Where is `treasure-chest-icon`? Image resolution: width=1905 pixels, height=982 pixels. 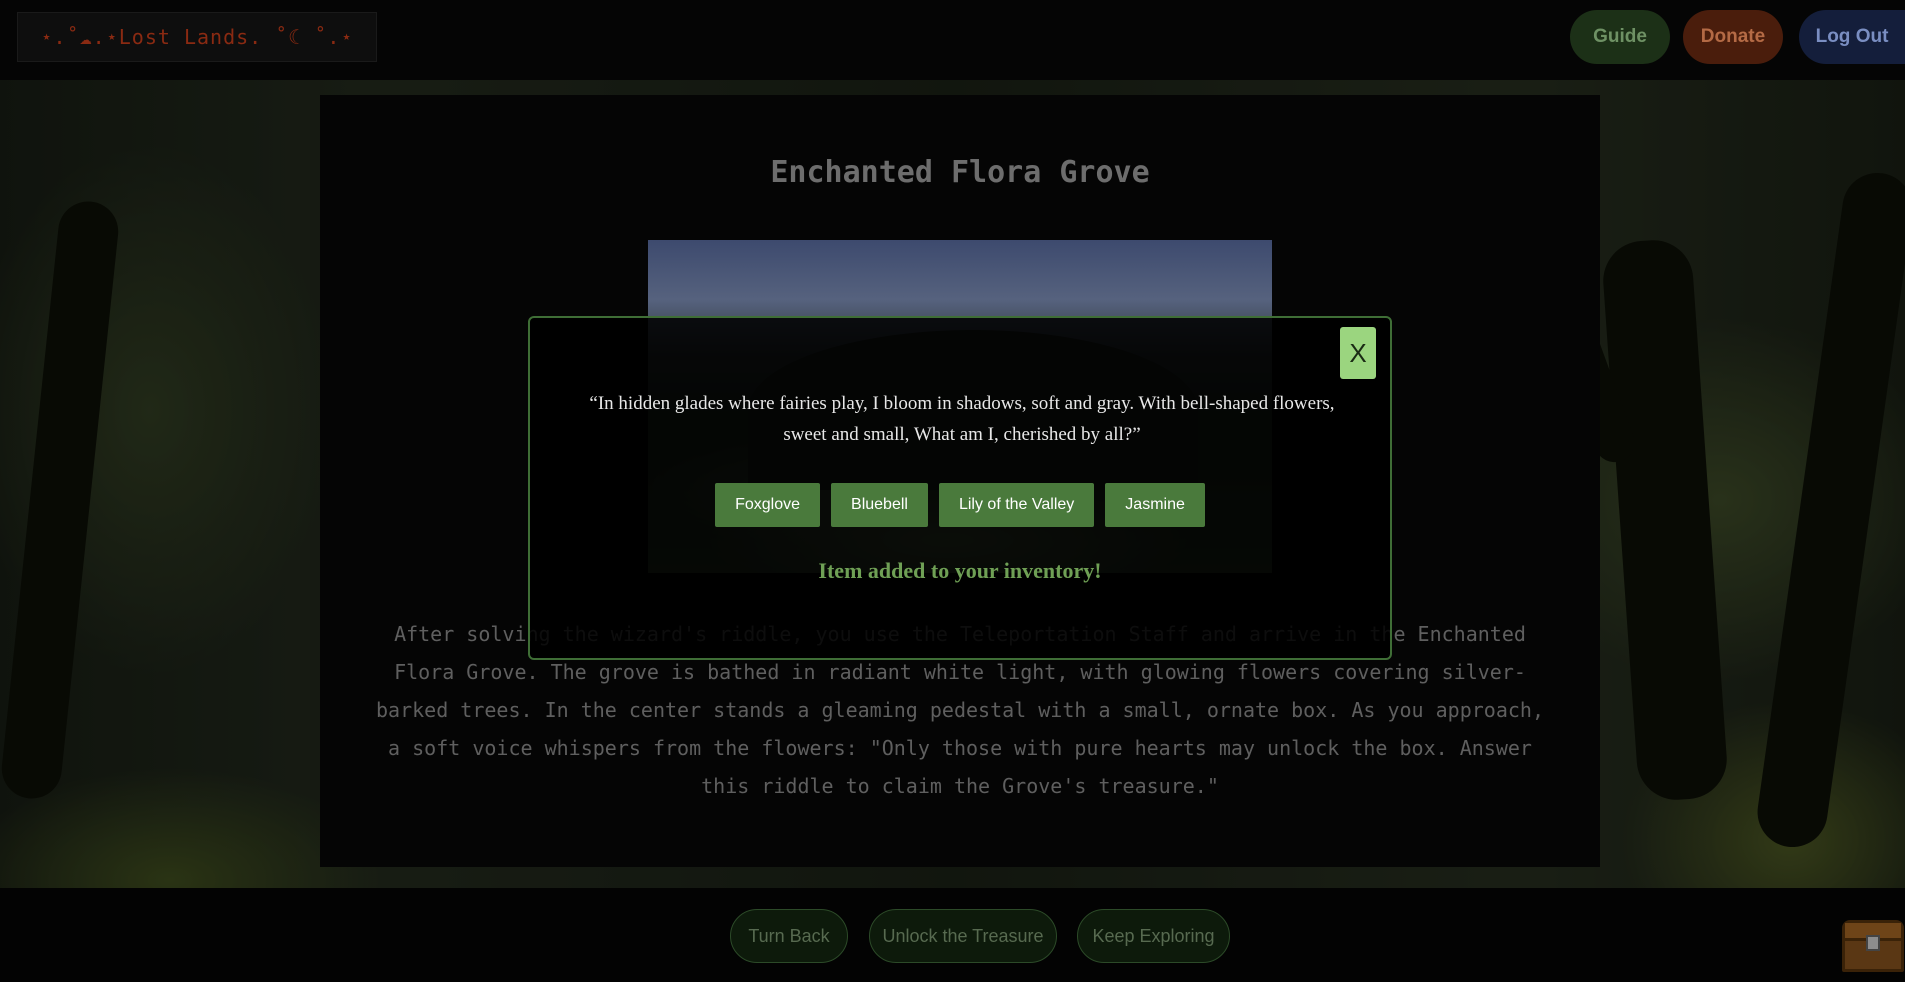
treasure-chest-icon is located at coordinates (1873, 946).